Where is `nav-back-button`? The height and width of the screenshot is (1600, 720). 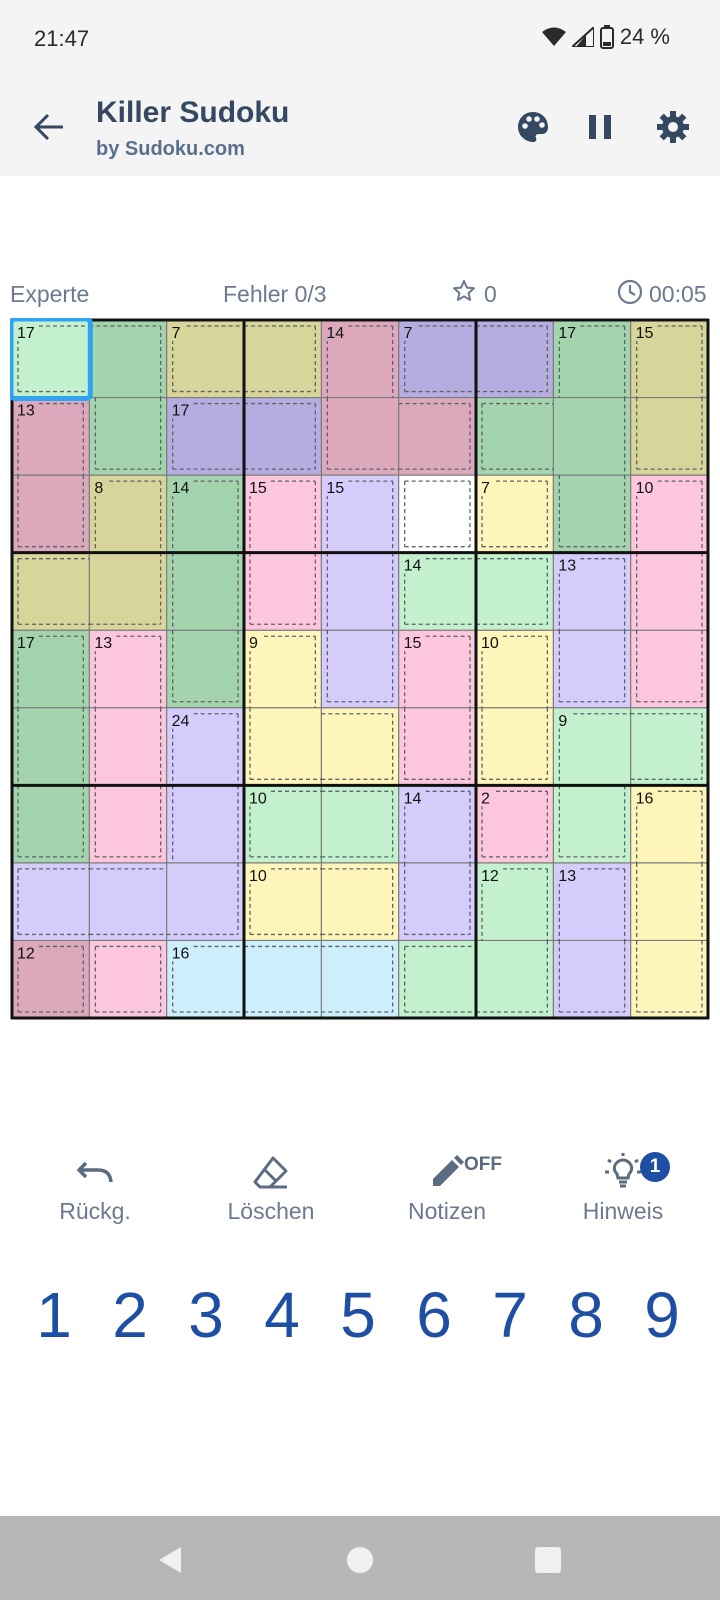
nav-back-button is located at coordinates (170, 1560).